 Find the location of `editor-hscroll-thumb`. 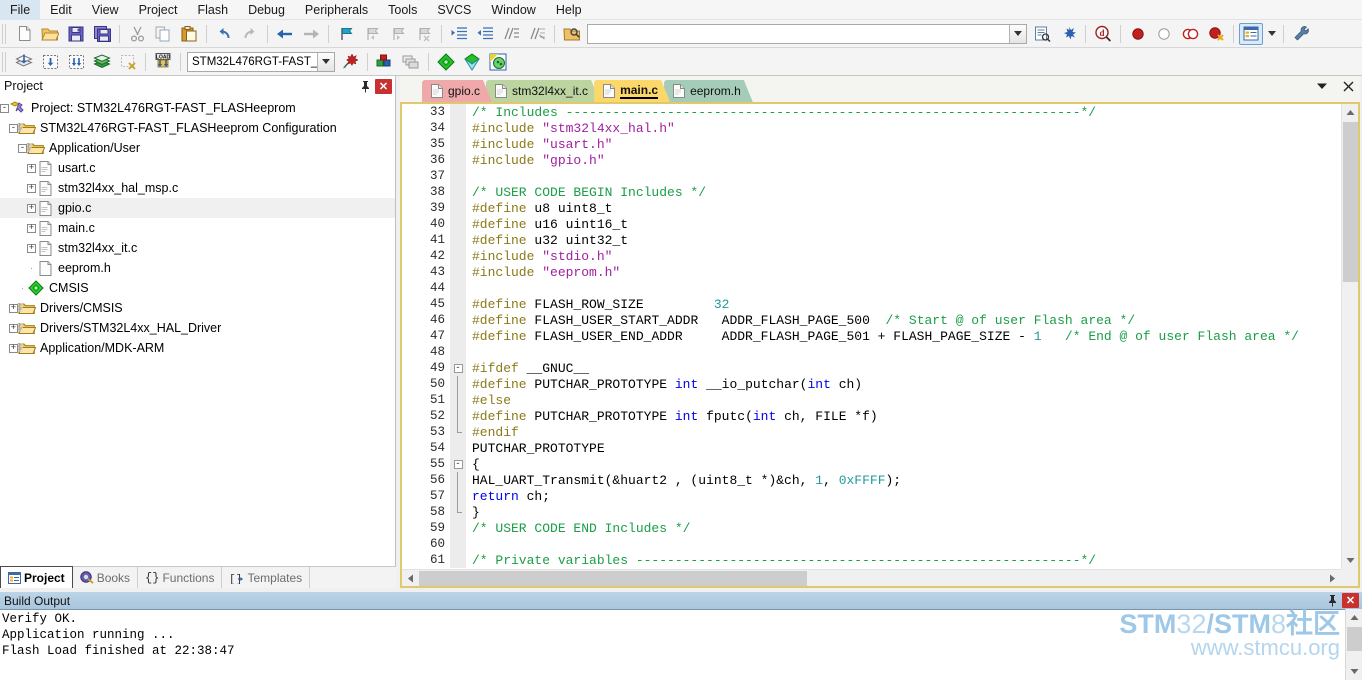

editor-hscroll-thumb is located at coordinates (613, 578).